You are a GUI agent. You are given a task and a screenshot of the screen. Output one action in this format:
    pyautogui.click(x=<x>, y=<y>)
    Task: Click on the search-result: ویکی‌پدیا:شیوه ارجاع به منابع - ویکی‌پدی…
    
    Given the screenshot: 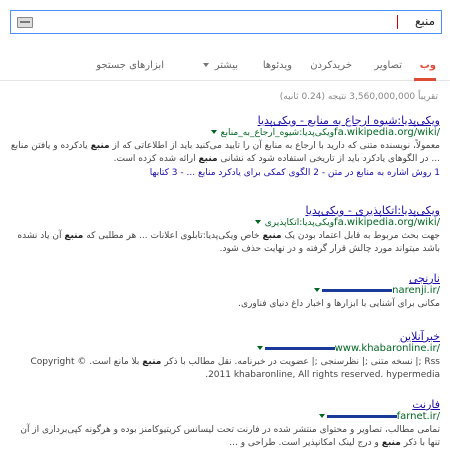 What is the action you would take?
    pyautogui.click(x=225, y=146)
    